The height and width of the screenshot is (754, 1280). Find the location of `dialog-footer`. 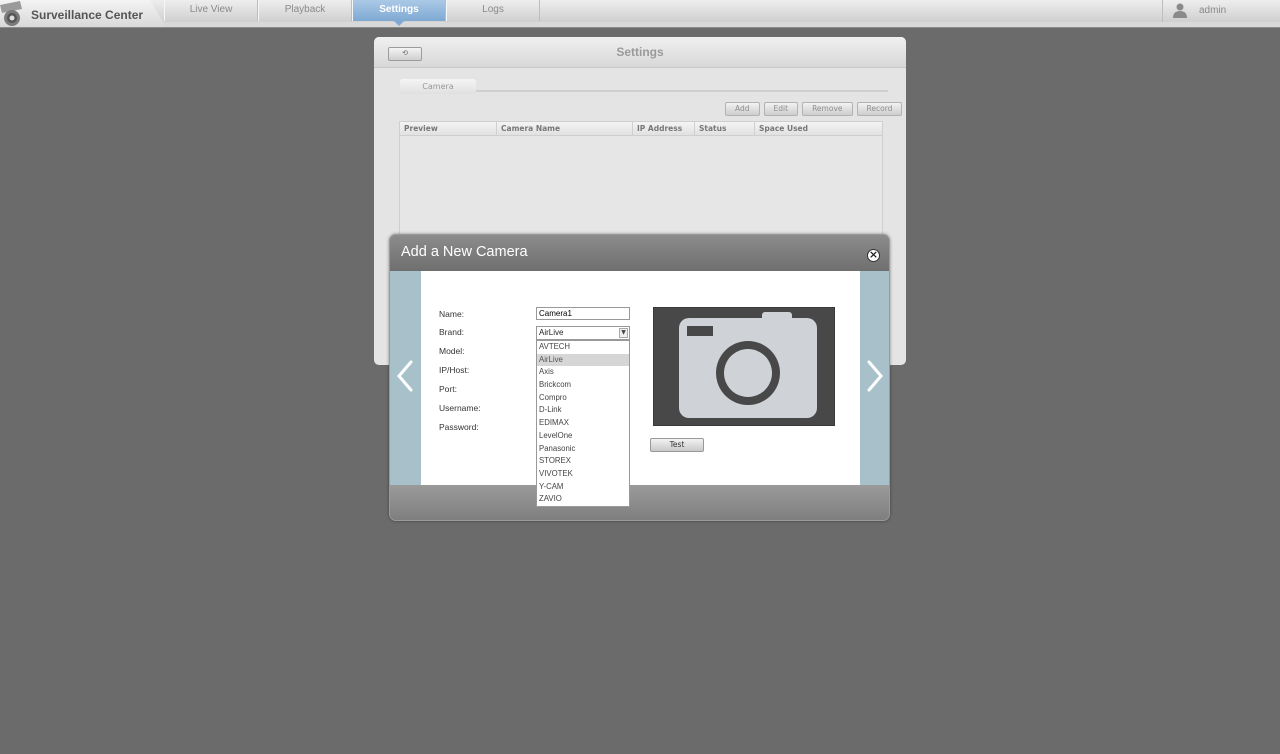

dialog-footer is located at coordinates (639, 502).